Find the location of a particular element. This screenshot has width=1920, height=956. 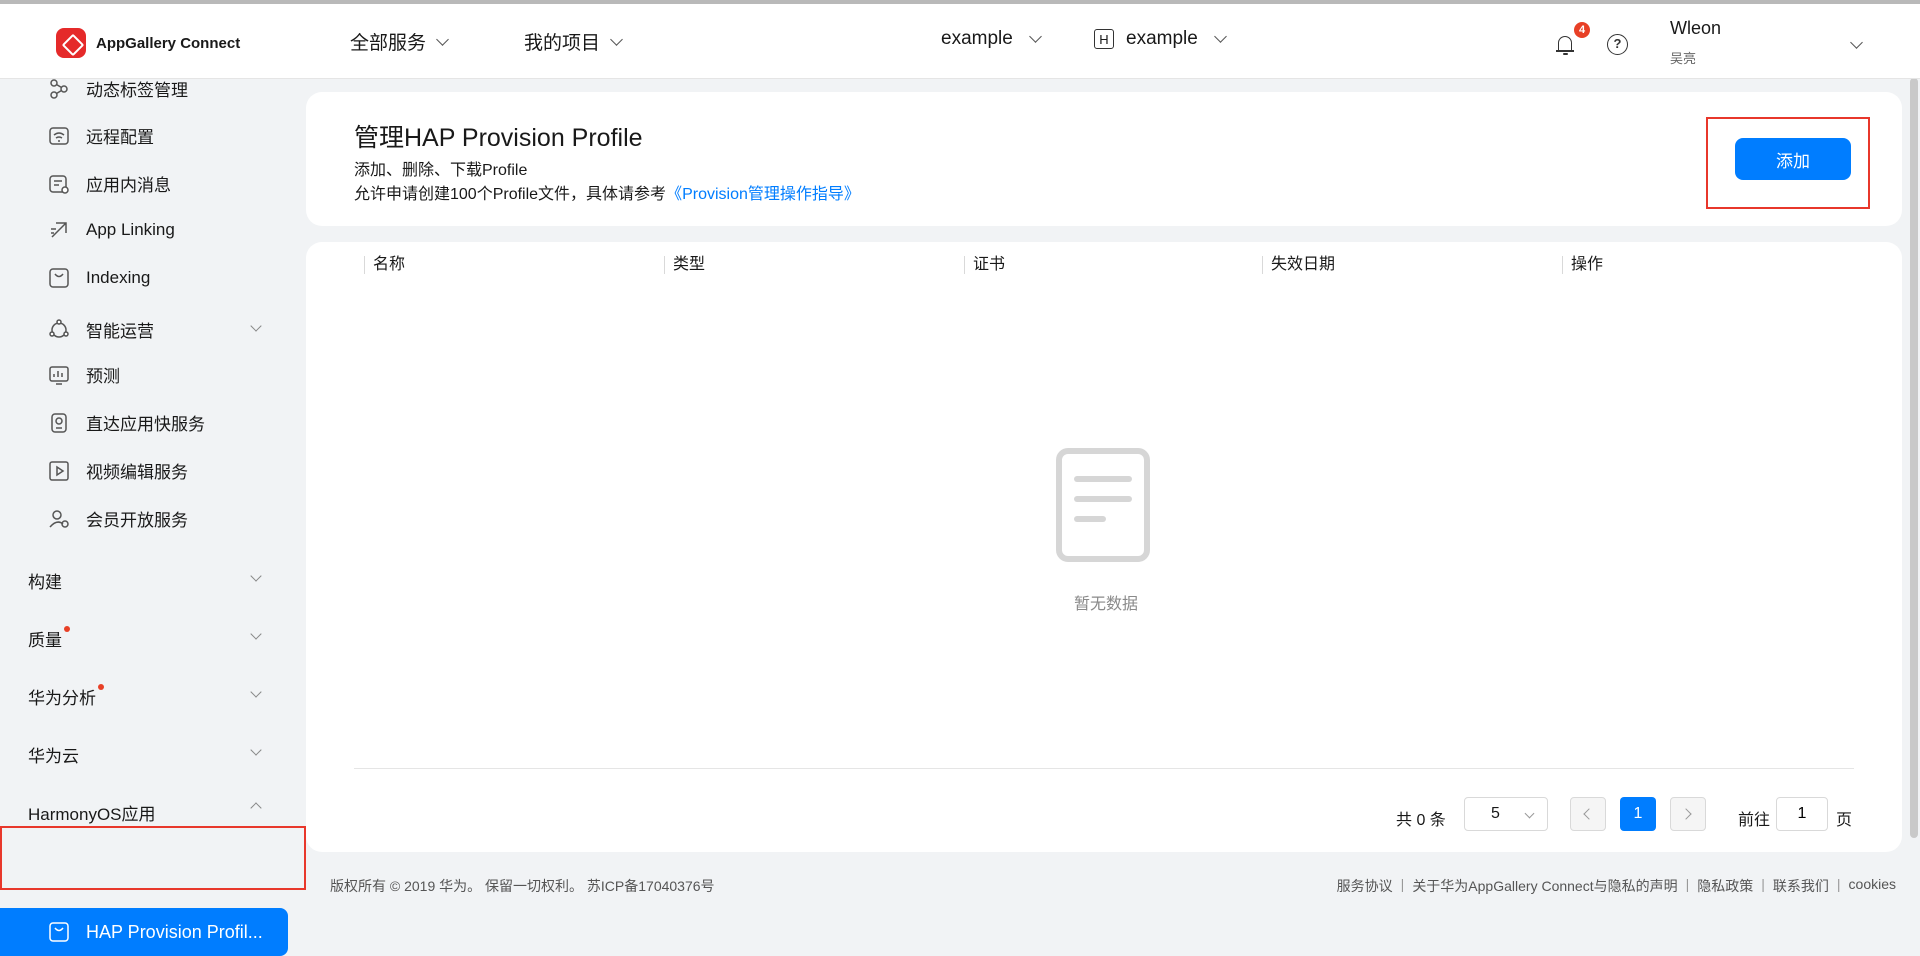

sidebar-group-harmonyos-apps: HarmonyOS应用 is located at coordinates (92, 812).